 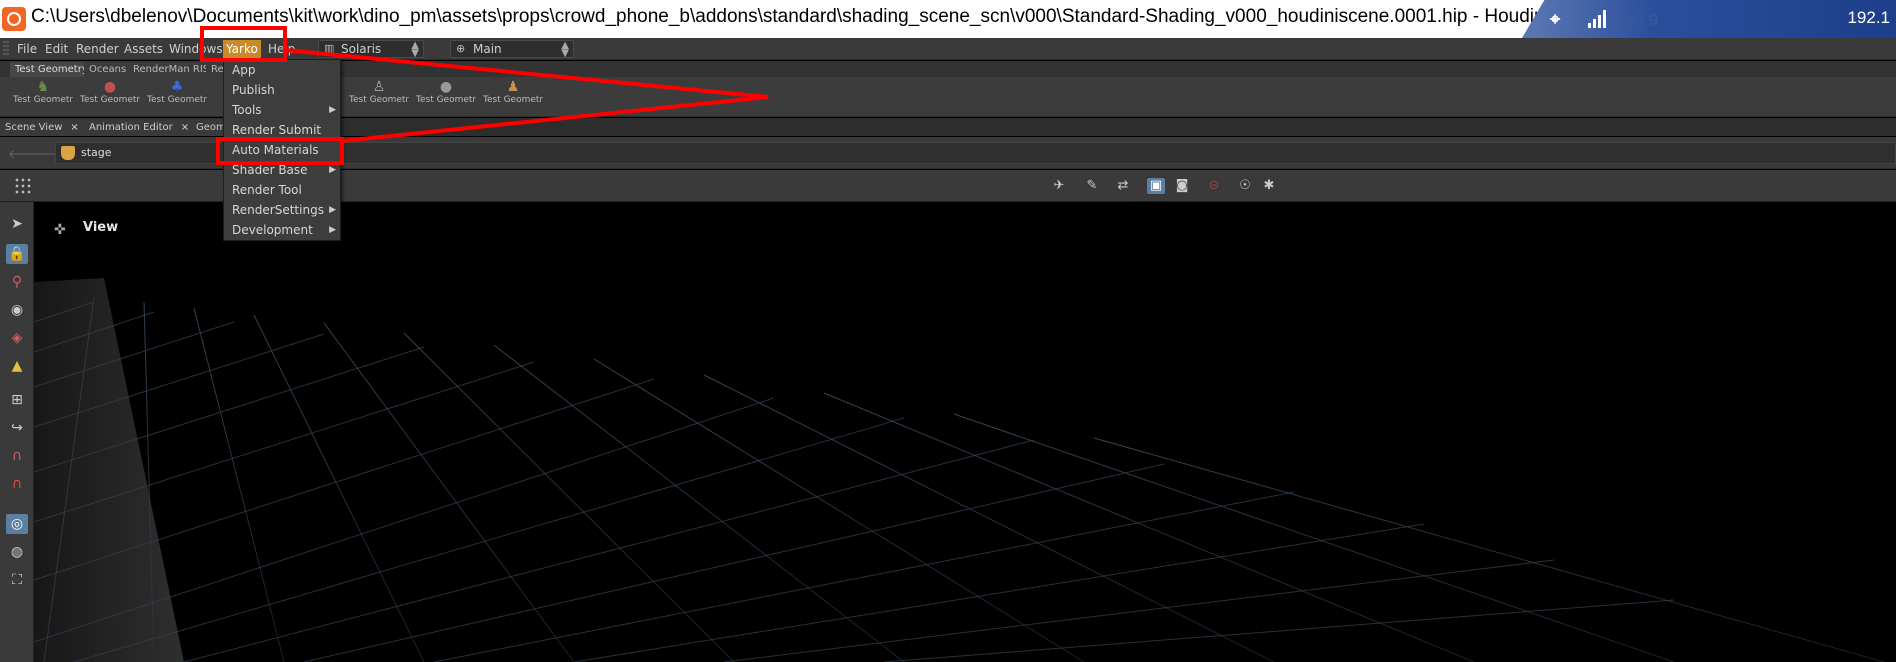 I want to click on test-geometry-pig-icon: ●, so click(x=110, y=87).